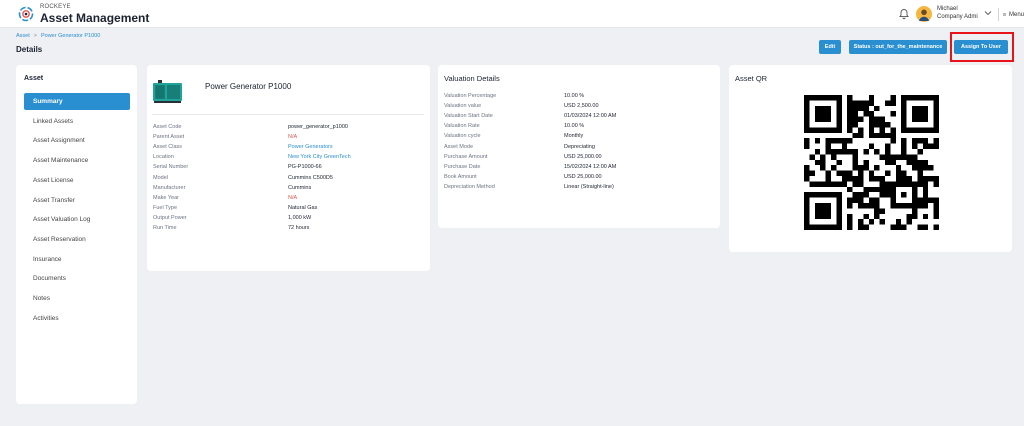 The width and height of the screenshot is (1024, 426). Describe the element at coordinates (77, 318) in the screenshot. I see `sidebar-item-activities: Activities` at that location.